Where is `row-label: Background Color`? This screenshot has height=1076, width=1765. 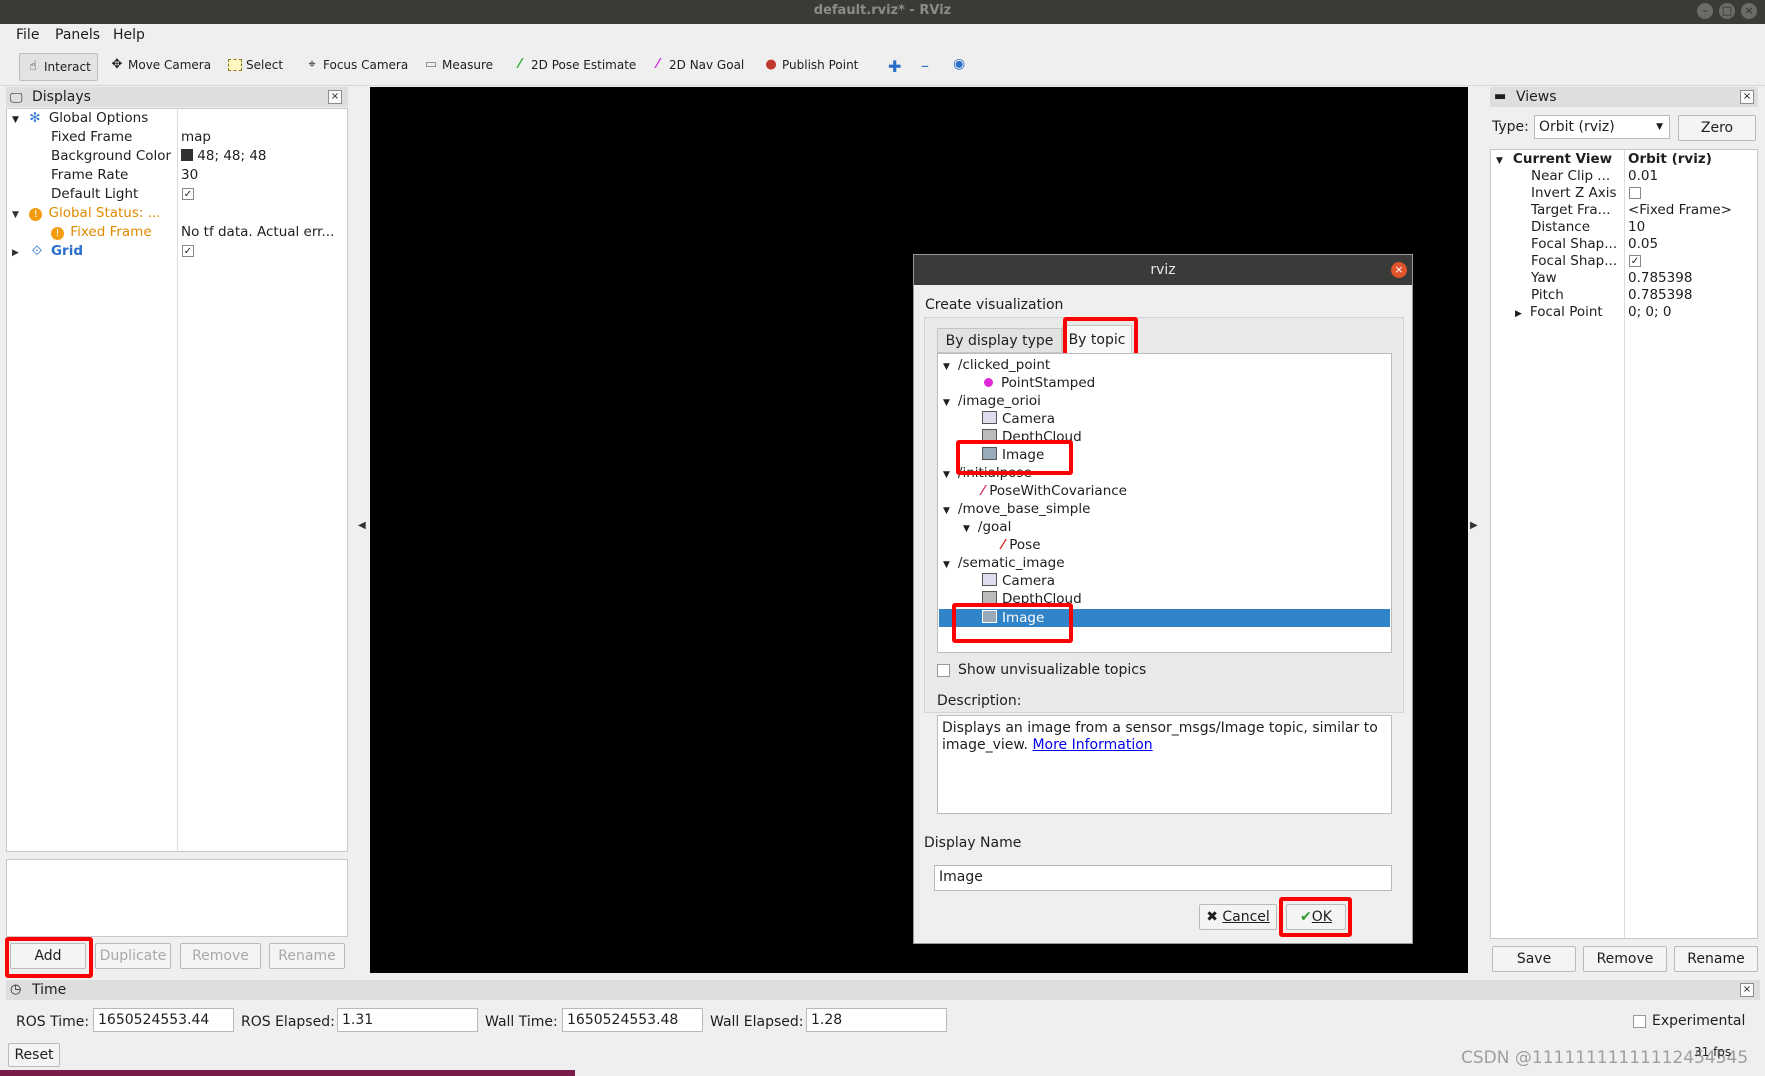
row-label: Background Color is located at coordinates (111, 156).